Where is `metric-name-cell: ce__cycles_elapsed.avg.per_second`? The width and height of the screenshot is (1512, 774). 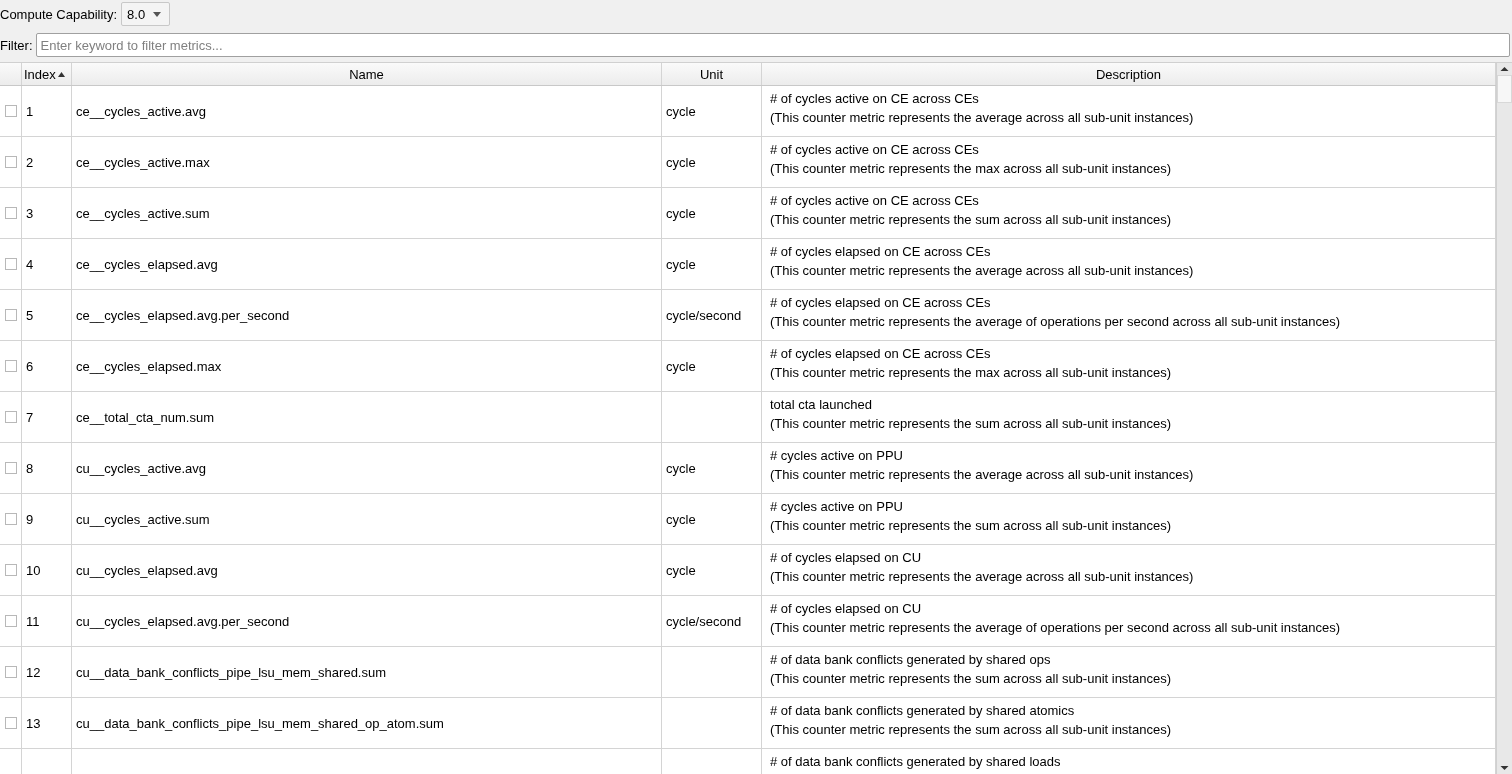 metric-name-cell: ce__cycles_elapsed.avg.per_second is located at coordinates (183, 315).